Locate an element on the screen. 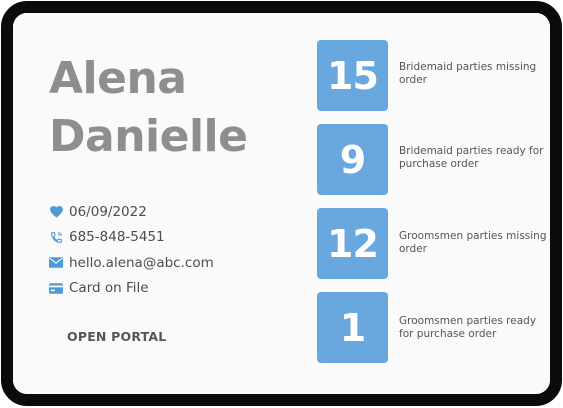 The height and width of the screenshot is (408, 563). stat-groomsmen-missing: 12 Groomsmen parties missing order is located at coordinates (433, 244).